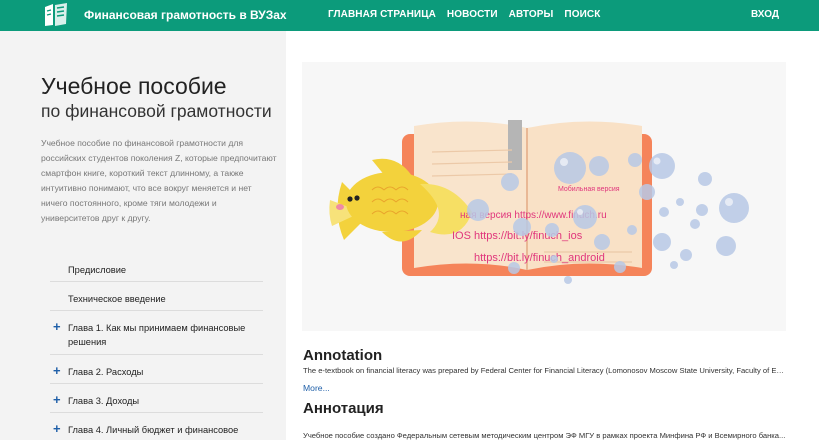  Describe the element at coordinates (584, 195) in the screenshot. I see `book-right-page` at that location.